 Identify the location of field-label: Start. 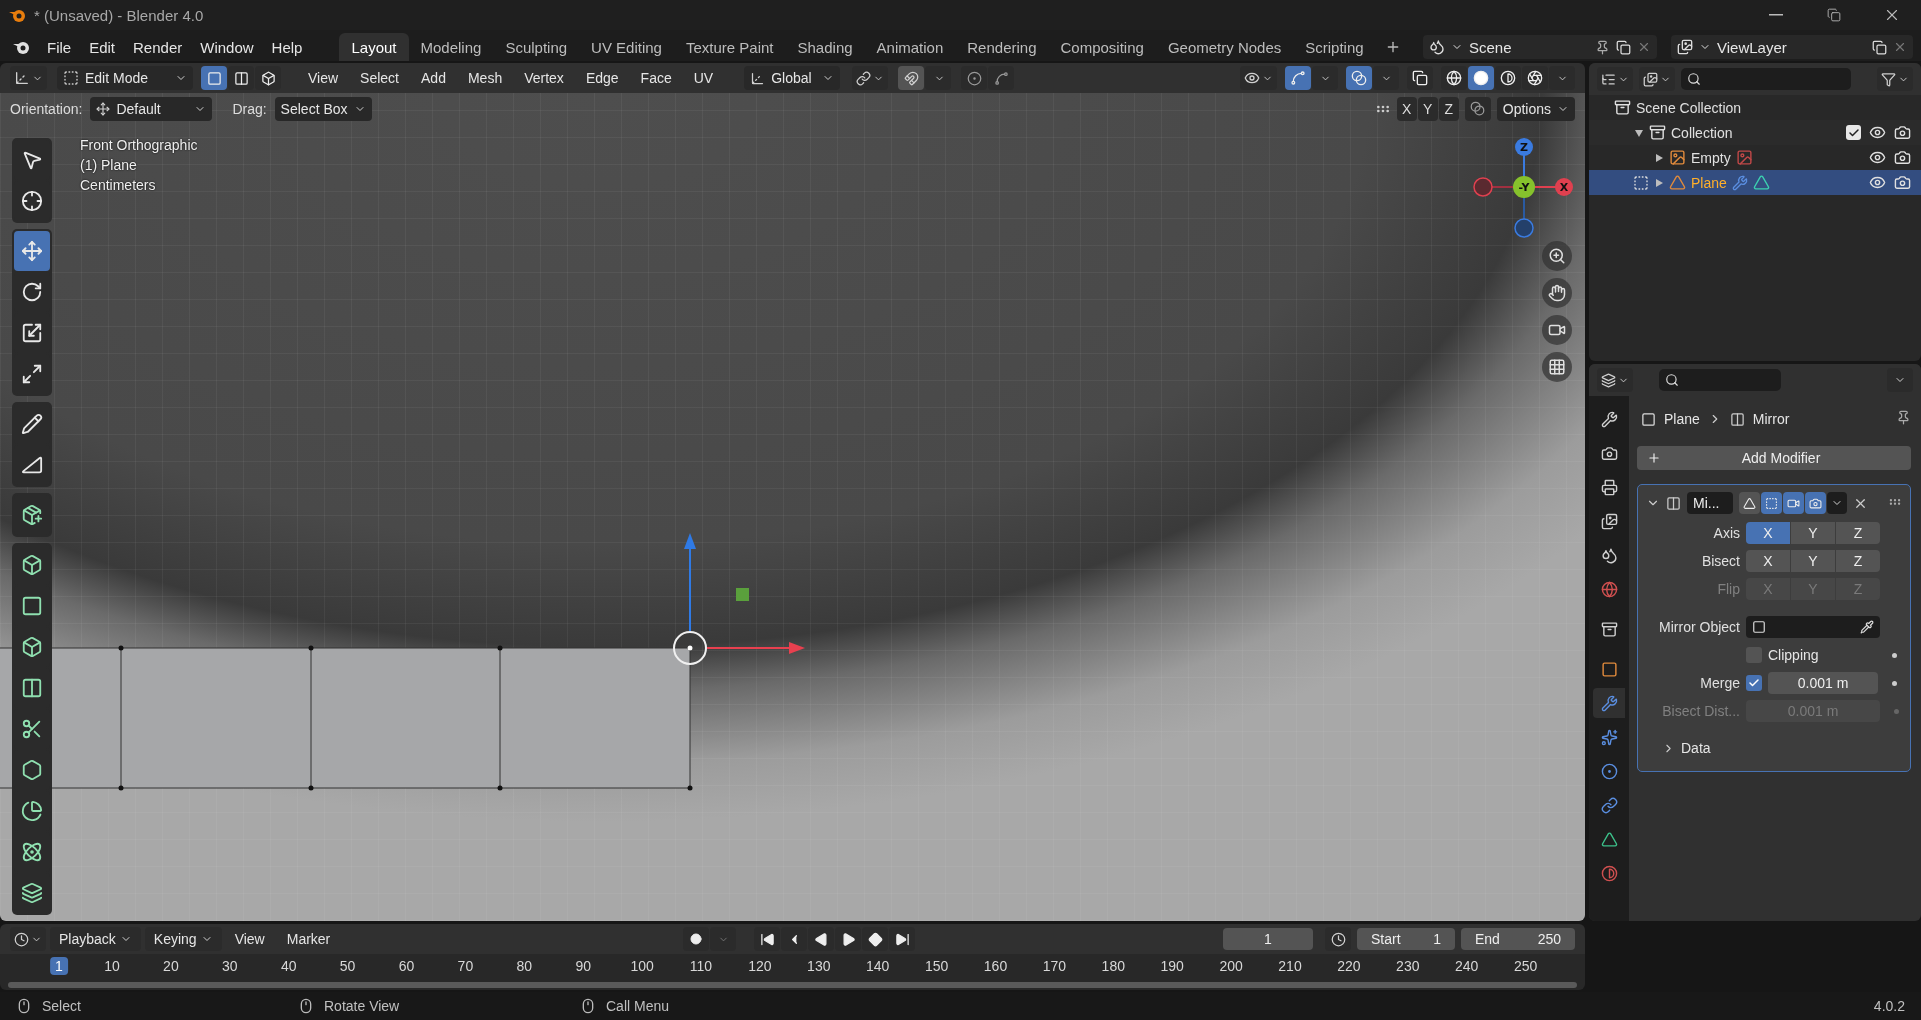
(1386, 939).